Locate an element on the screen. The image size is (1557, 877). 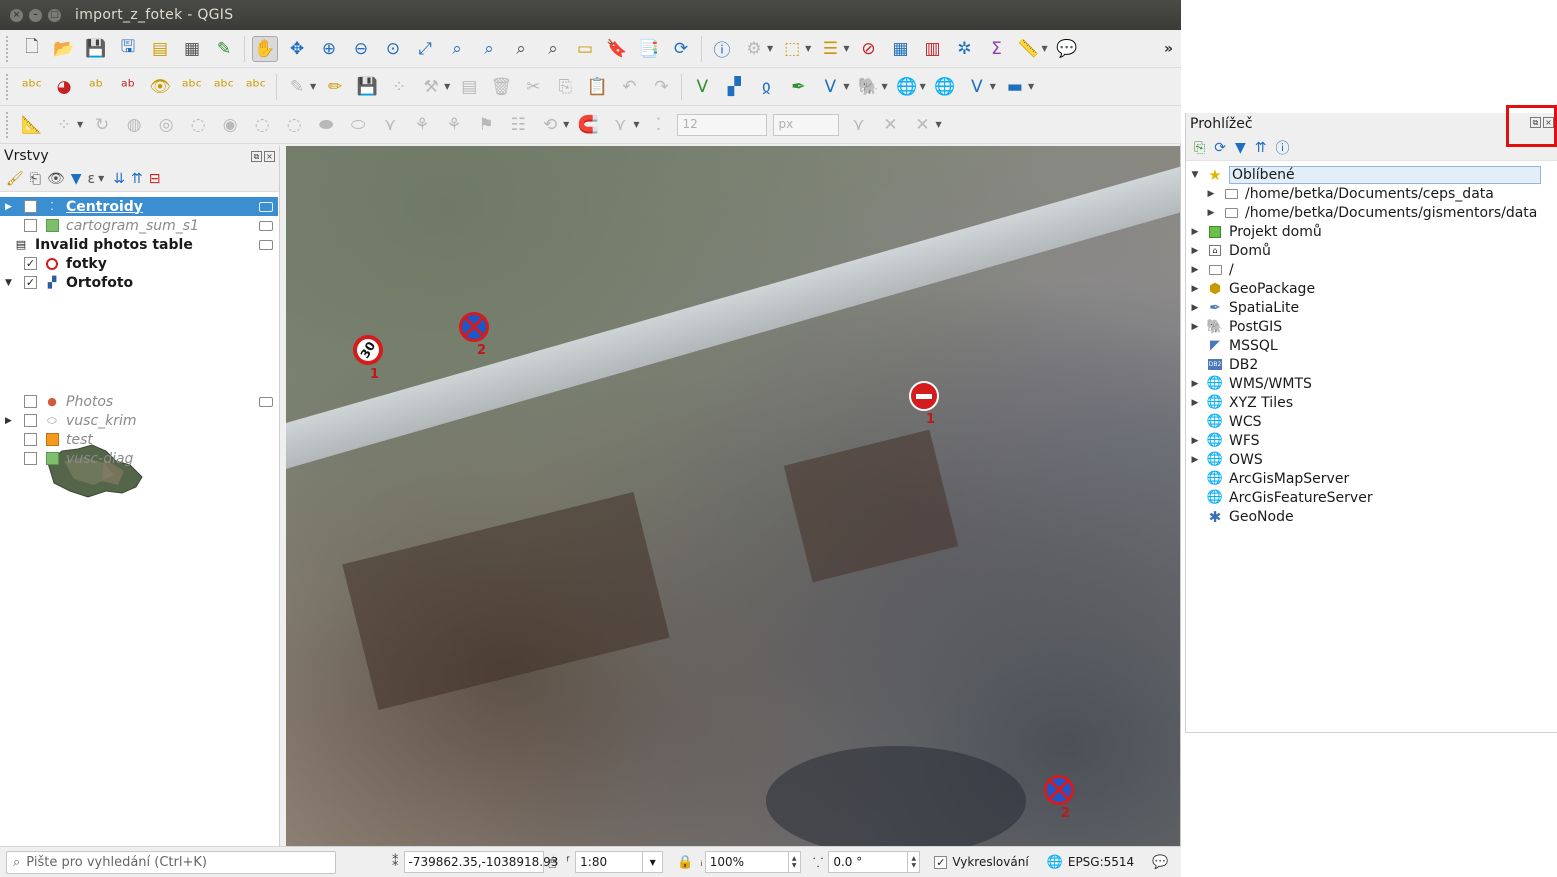
zoom-to-selection-icon: ⌕ is located at coordinates (457, 49).